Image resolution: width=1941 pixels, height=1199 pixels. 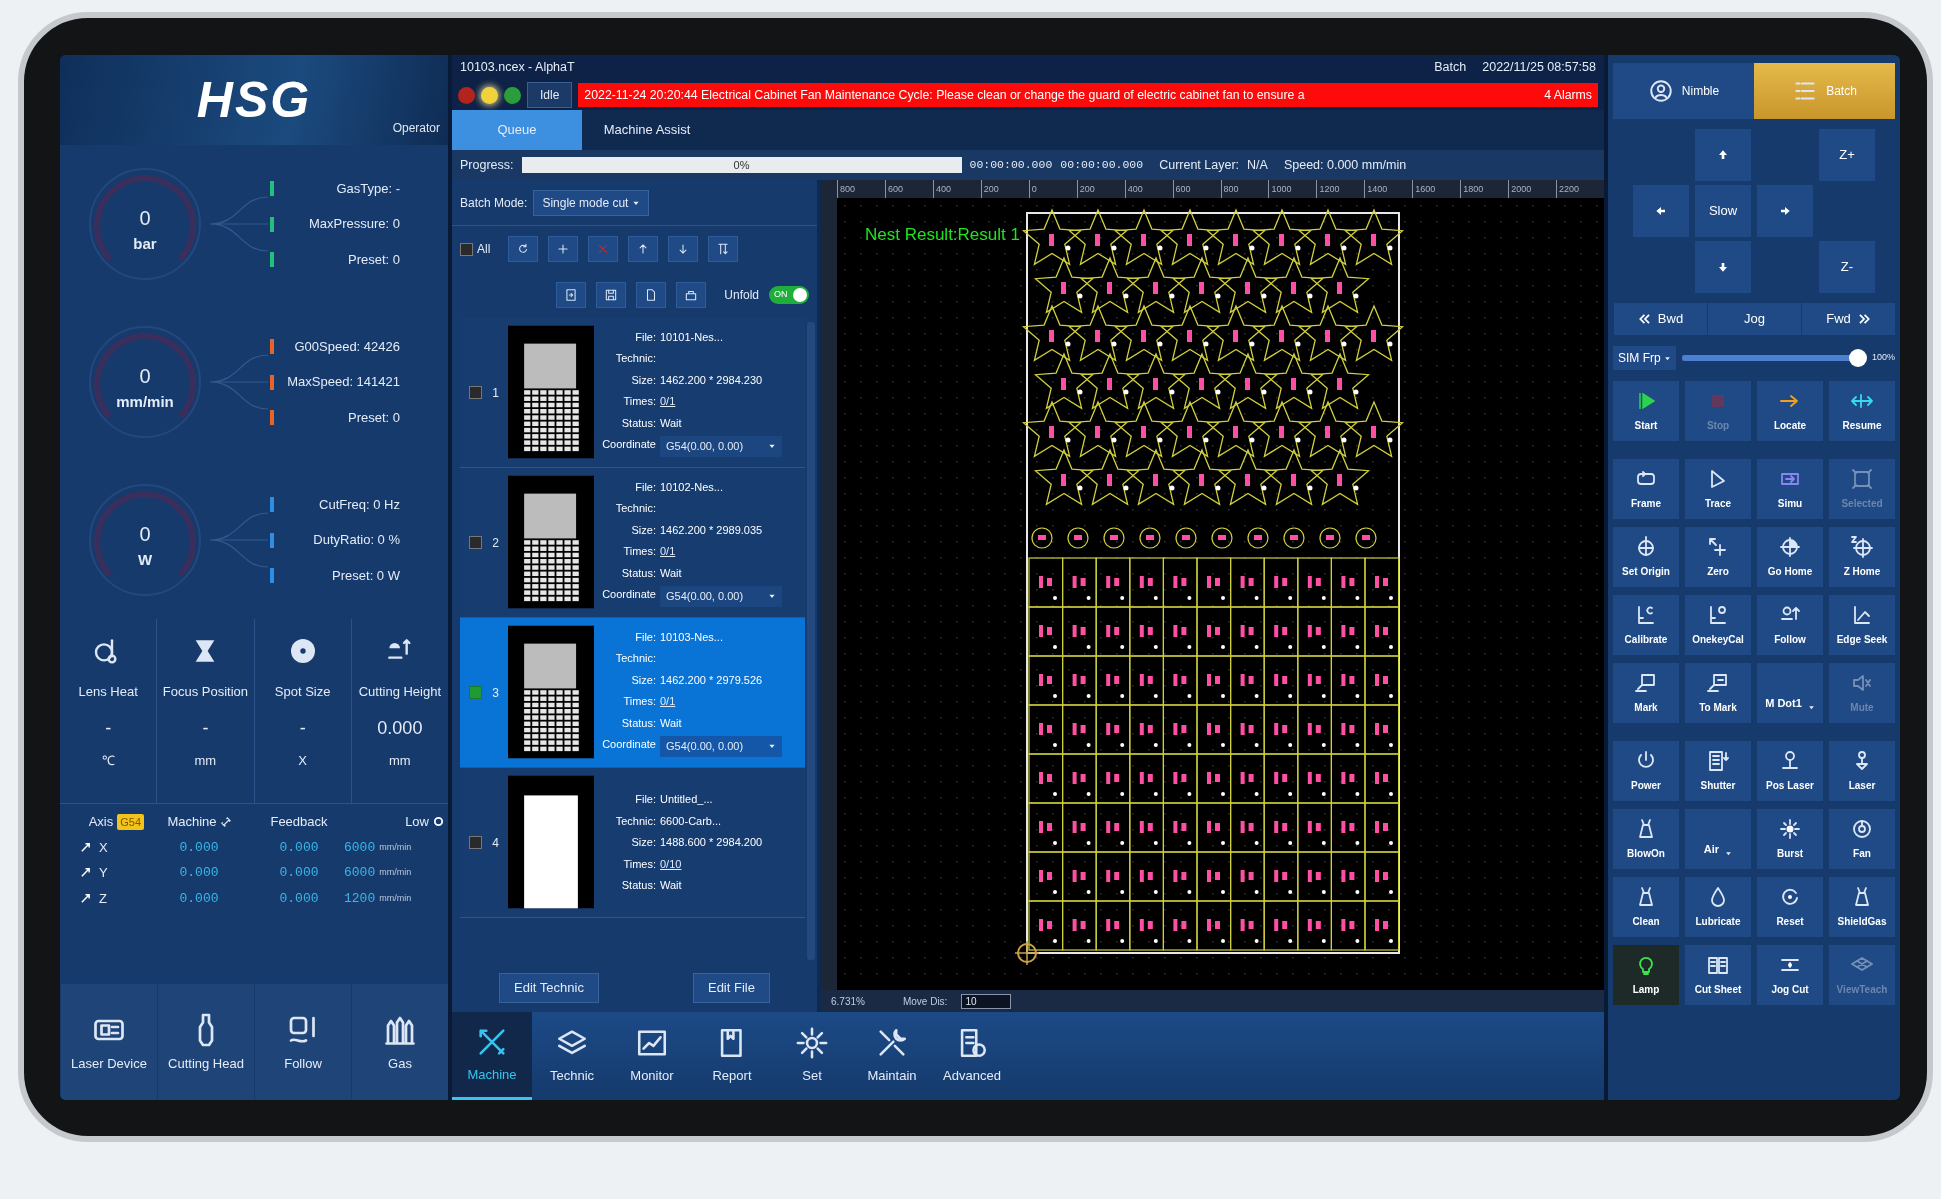 What do you see at coordinates (732, 1056) in the screenshot?
I see `nav-tab: Report` at bounding box center [732, 1056].